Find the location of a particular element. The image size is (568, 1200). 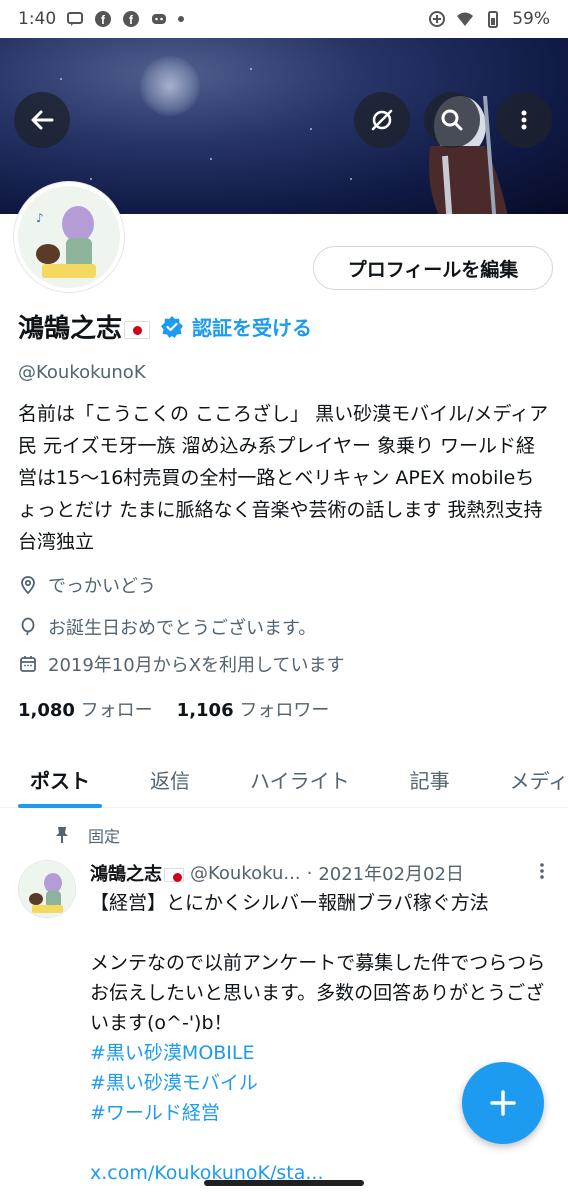

tab-posts: ポスト is located at coordinates (60, 779).